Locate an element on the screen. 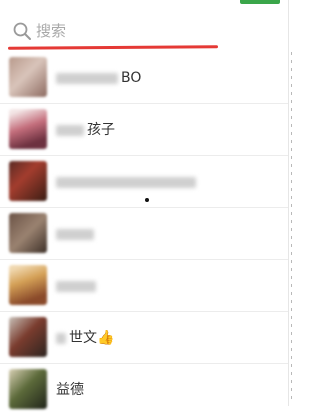 The height and width of the screenshot is (415, 320). contact-item: 孩子 is located at coordinates (144, 130).